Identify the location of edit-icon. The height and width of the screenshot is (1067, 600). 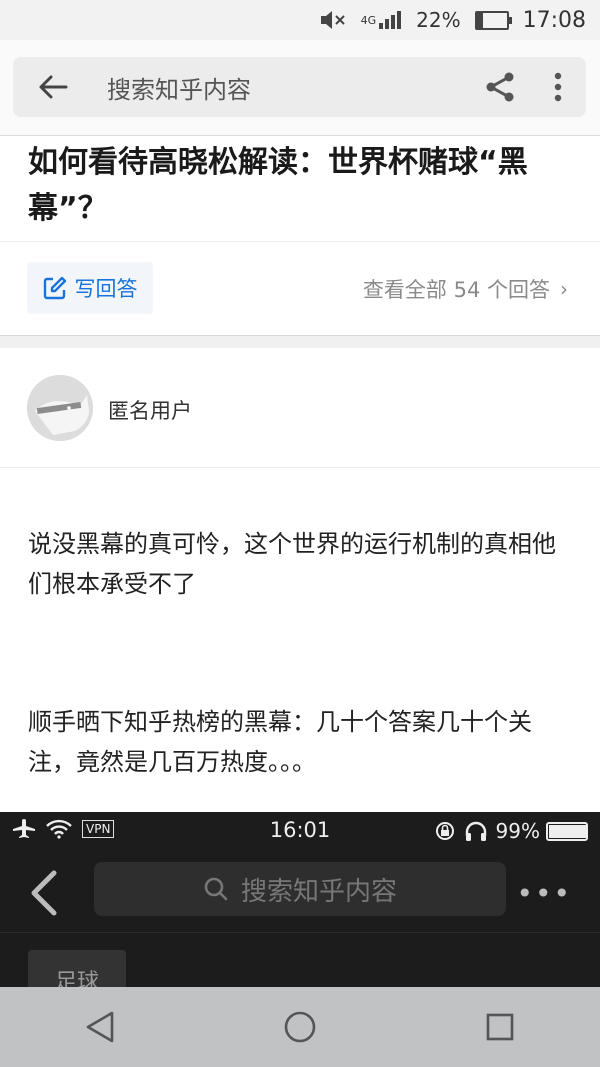
(54, 288).